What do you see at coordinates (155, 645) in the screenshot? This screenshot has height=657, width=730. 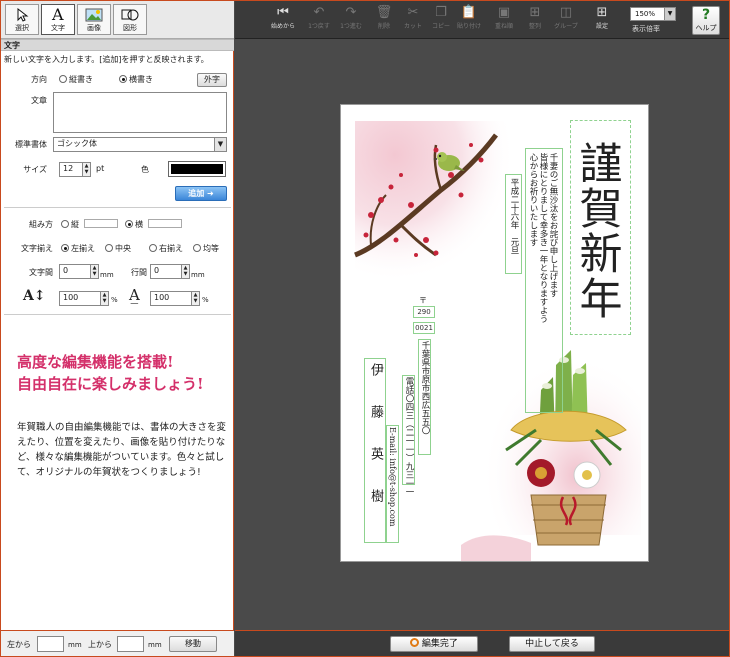 I see `from-top-unit: mm` at bounding box center [155, 645].